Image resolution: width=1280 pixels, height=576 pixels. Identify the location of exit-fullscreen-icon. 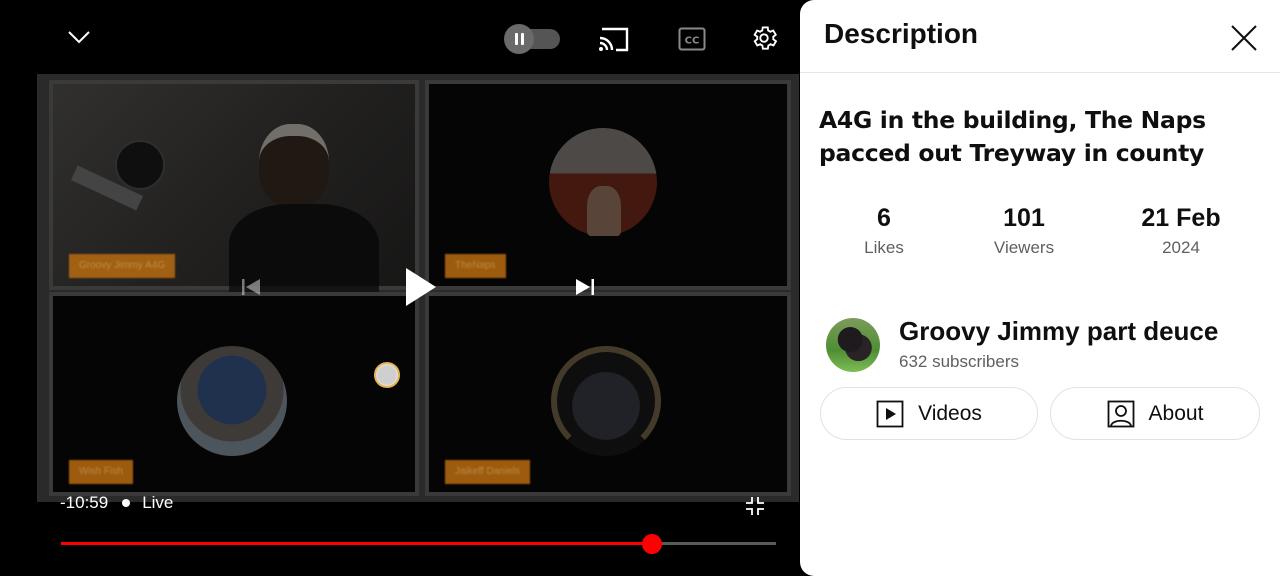
(755, 506).